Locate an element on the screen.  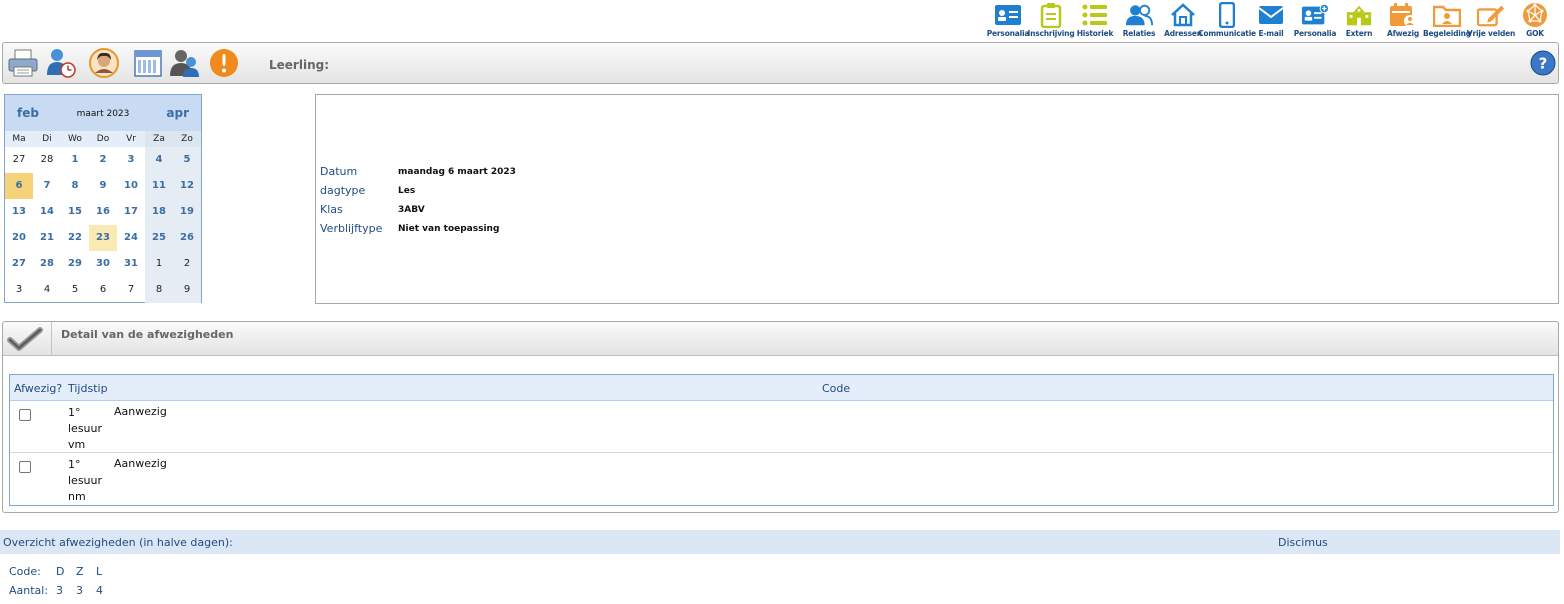
calendar-day: 10 is located at coordinates (131, 186).